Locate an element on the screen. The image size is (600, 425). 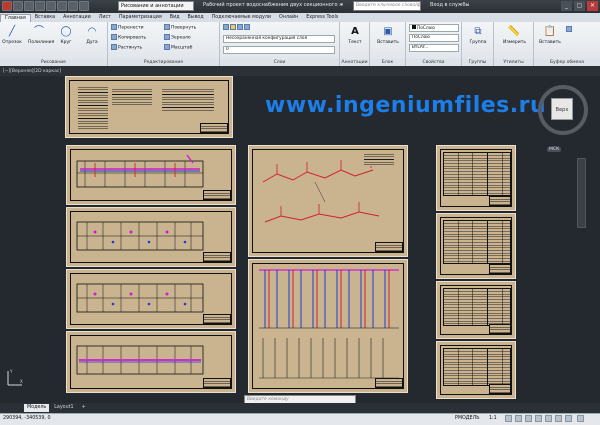
tab-sheet: Лист is located at coordinates (105, 18).